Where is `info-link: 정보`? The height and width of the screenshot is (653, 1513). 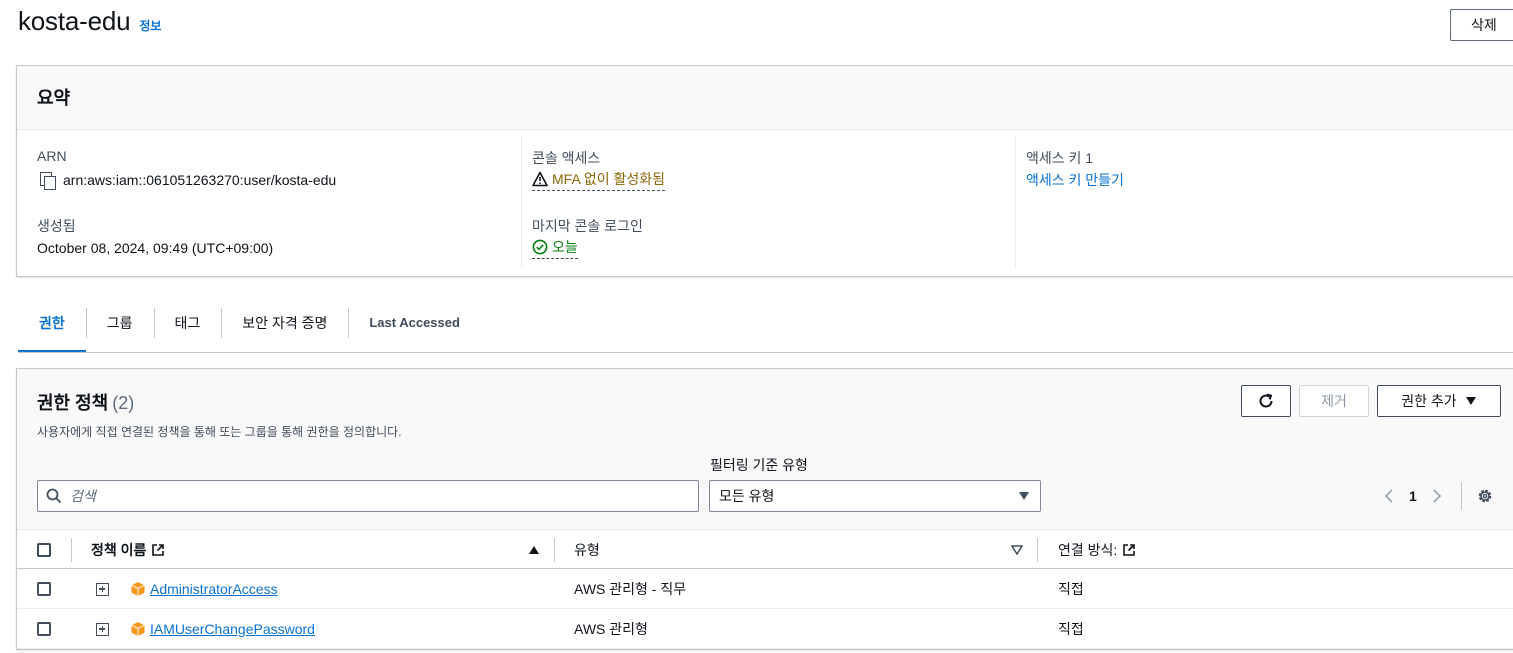 info-link: 정보 is located at coordinates (150, 25).